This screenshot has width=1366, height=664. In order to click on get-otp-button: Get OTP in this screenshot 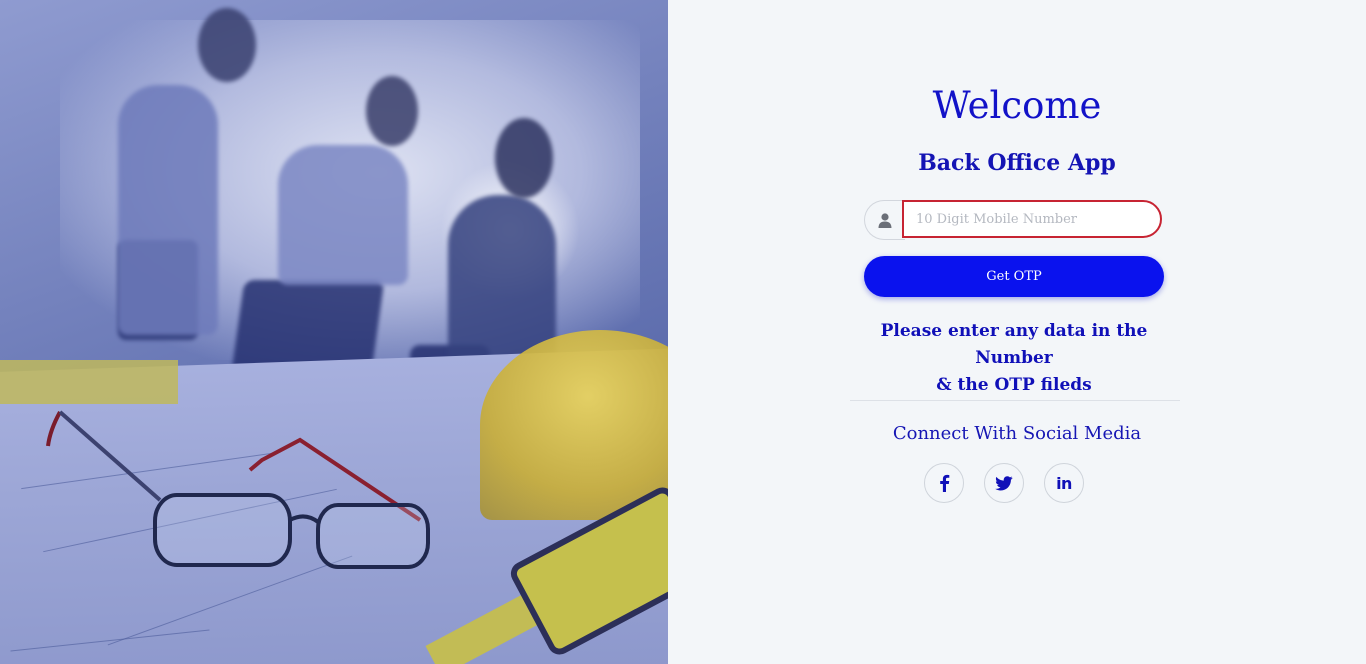, I will do `click(1014, 276)`.